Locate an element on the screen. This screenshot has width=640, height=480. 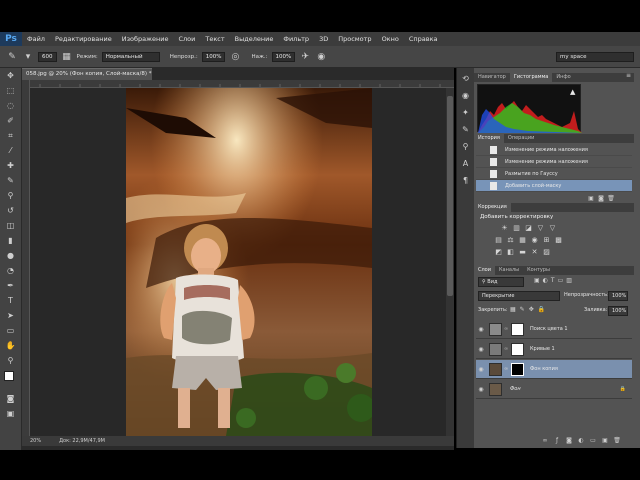
tab-histogram: Гистограмма is located at coordinates (531, 77).